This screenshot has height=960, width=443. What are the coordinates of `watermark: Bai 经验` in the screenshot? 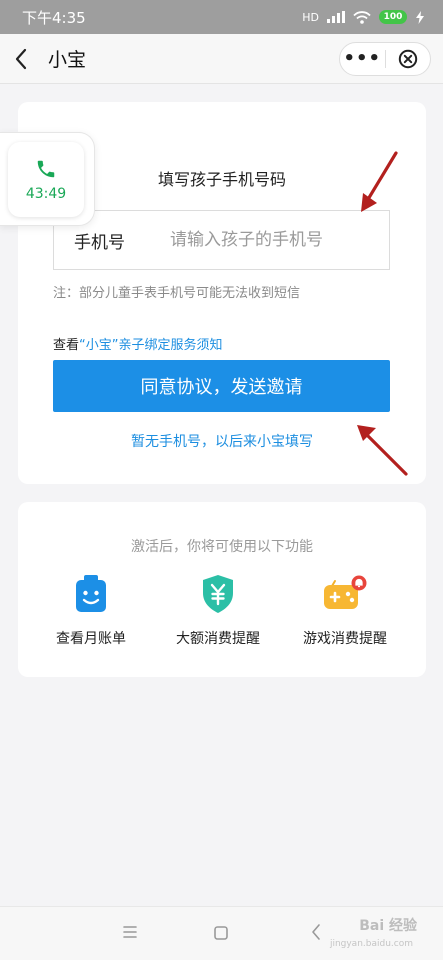 It's located at (388, 926).